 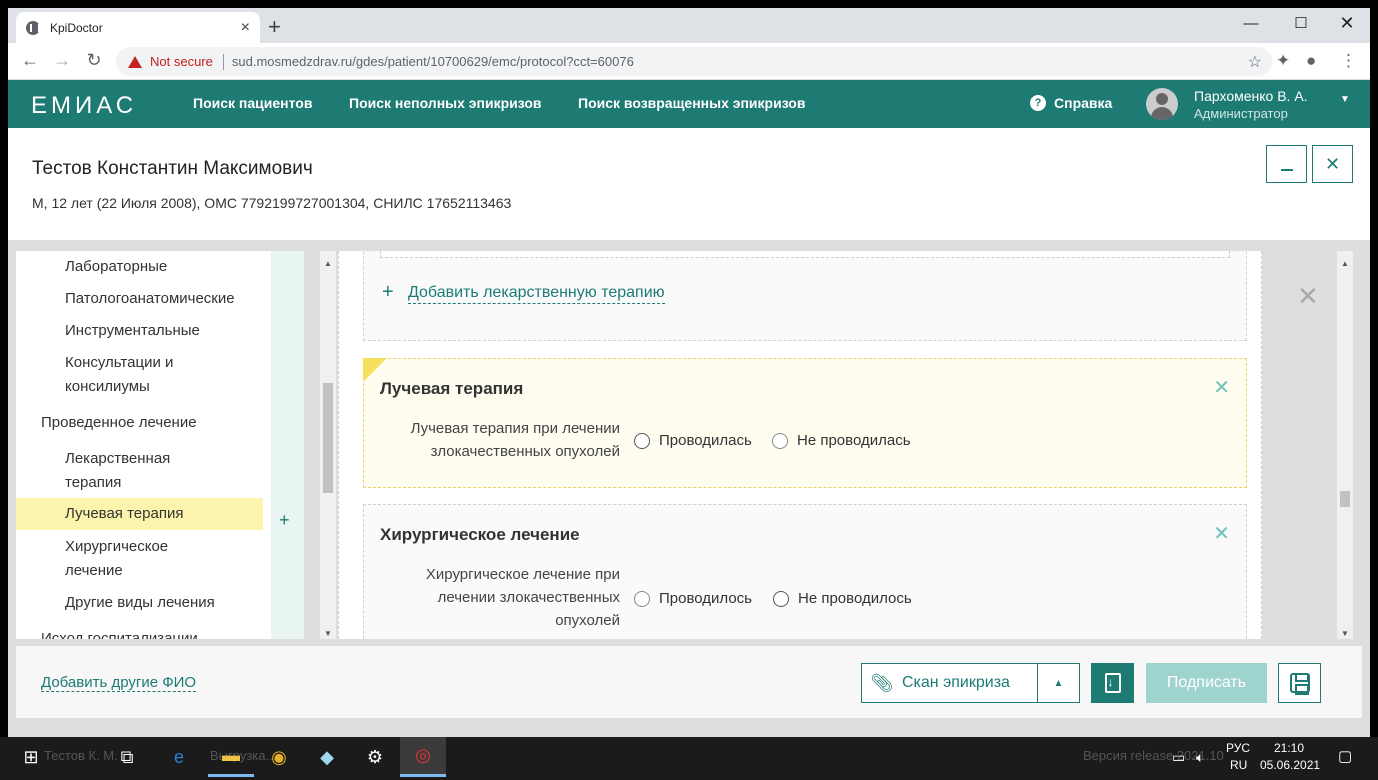 I want to click on radiation-yes-radio: Проводилась, so click(x=693, y=440).